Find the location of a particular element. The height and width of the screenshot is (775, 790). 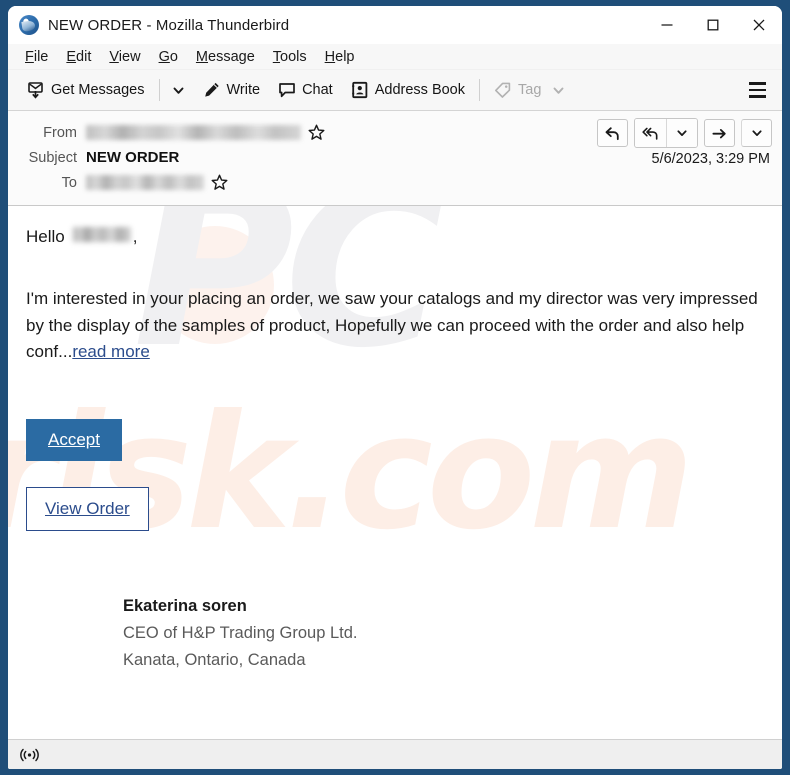

reply-all-button is located at coordinates (650, 133).